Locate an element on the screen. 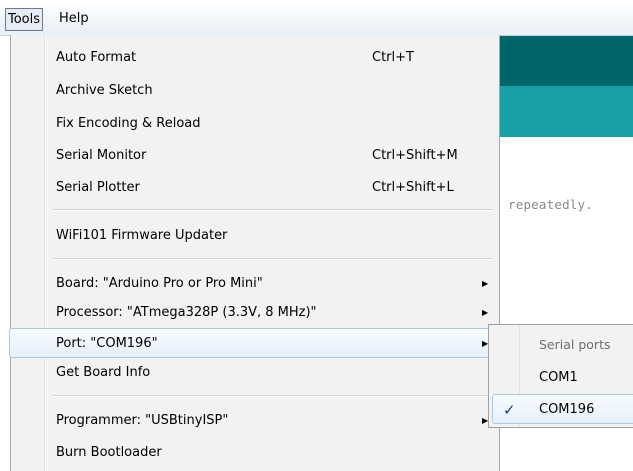 This screenshot has height=471, width=633. menu-item-label: Processor: "ATmega328P (3.3V, 8 MHz)" is located at coordinates (186, 312).